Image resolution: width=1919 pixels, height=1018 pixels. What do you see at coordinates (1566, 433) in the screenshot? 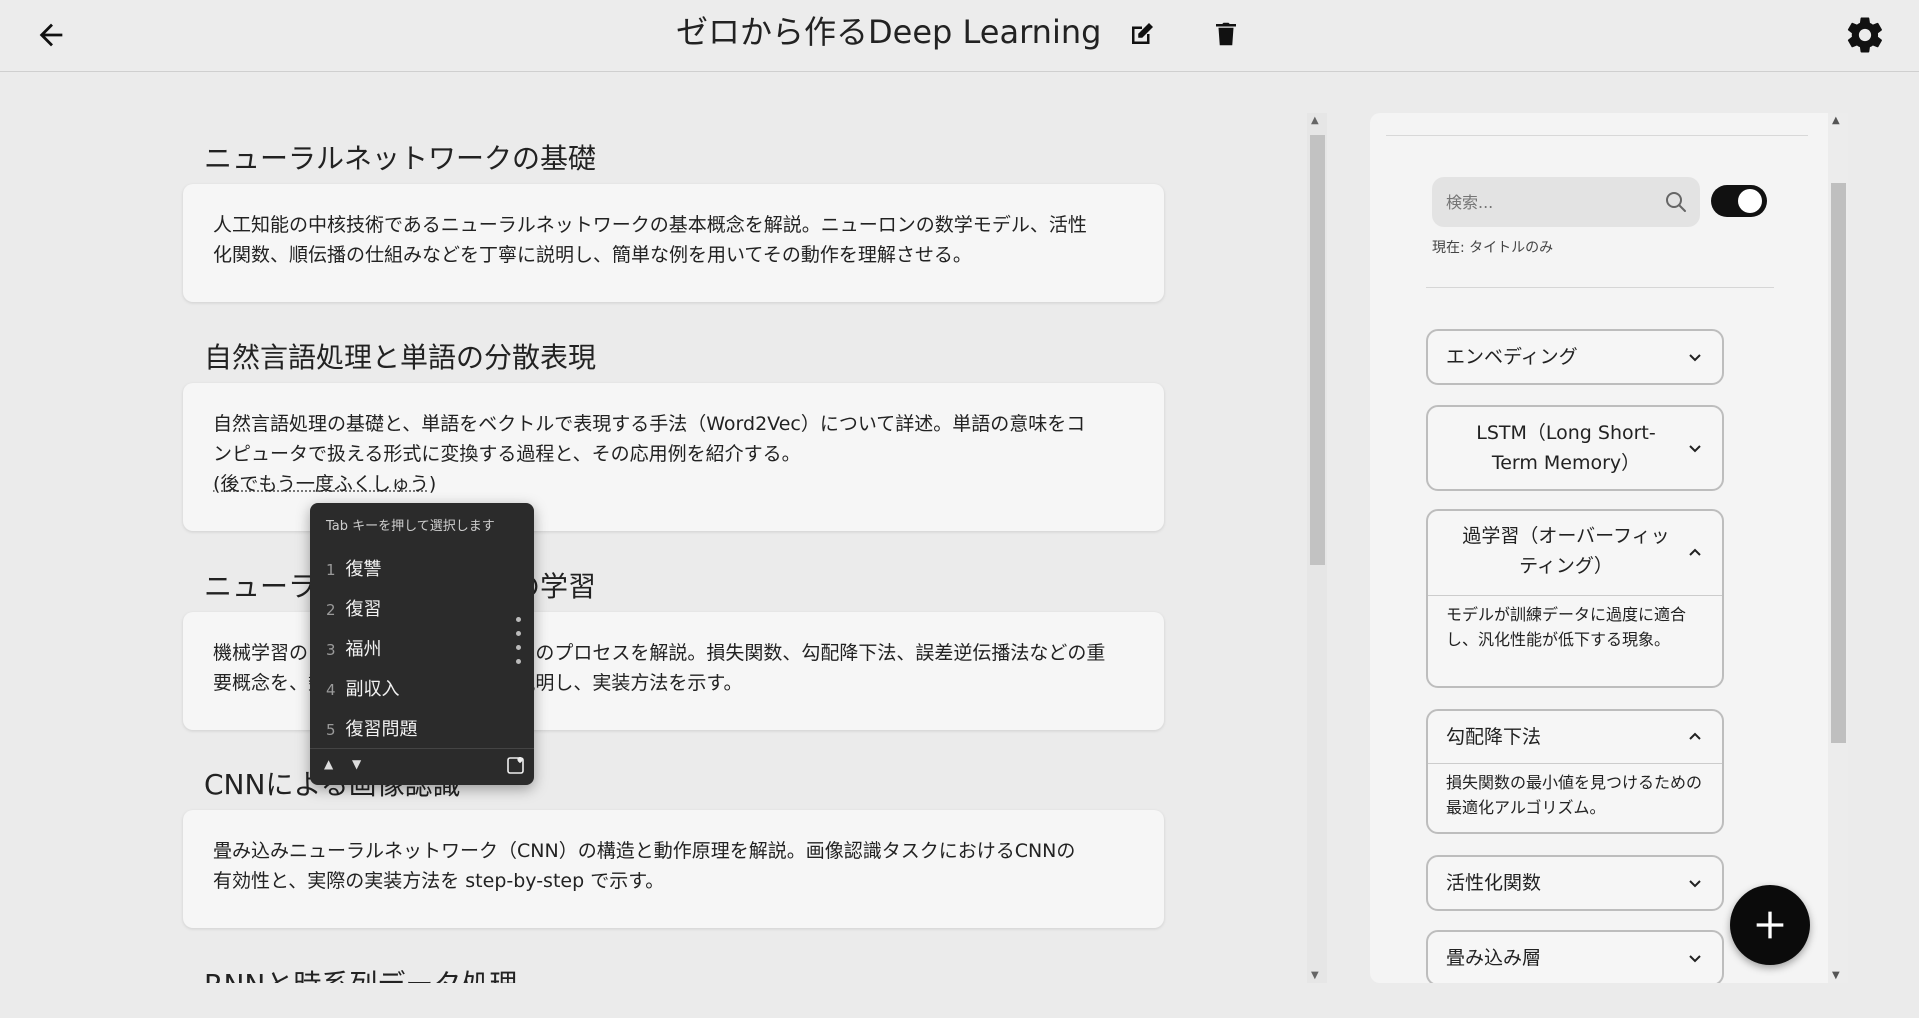
I see `glossary-term: LSTM（Long Short-` at bounding box center [1566, 433].